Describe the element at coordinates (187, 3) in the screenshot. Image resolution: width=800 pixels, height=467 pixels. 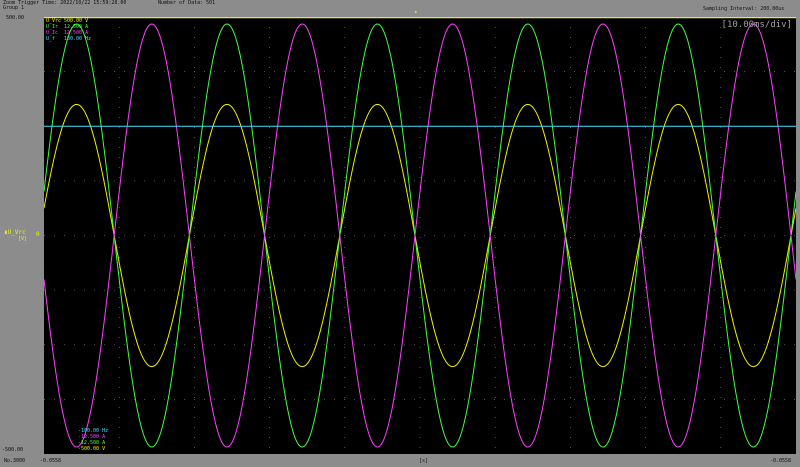
I see `data-count: Number of Data: 501` at that location.